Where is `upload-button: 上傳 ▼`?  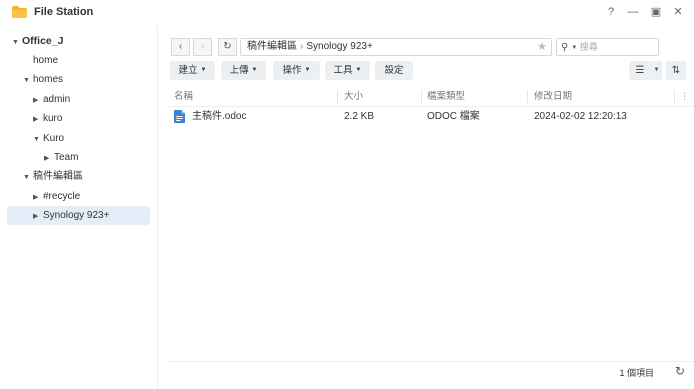 upload-button: 上傳 ▼ is located at coordinates (243, 70).